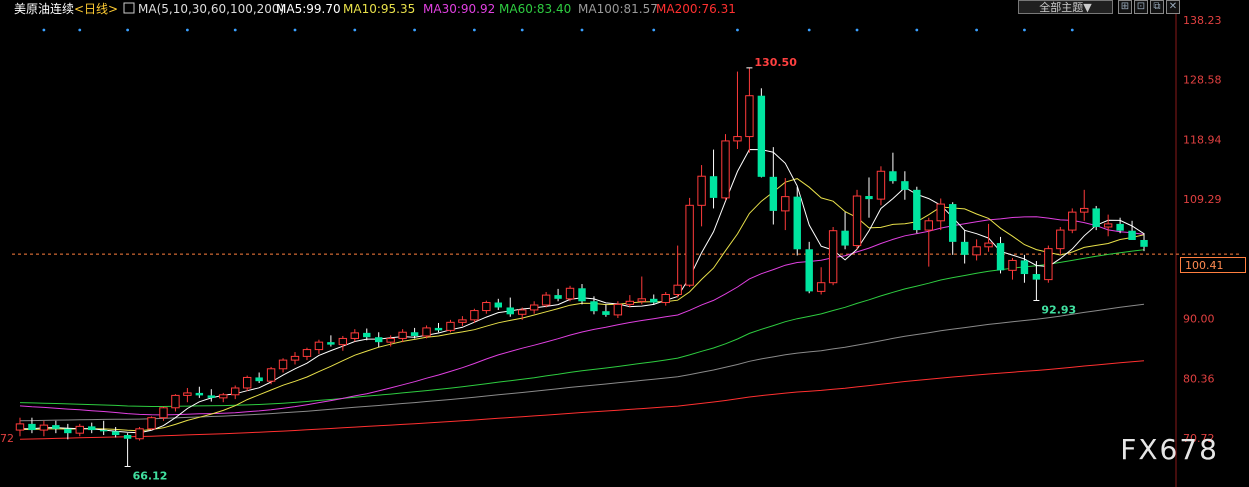 This screenshot has width=1249, height=487. Describe the element at coordinates (96, 9) in the screenshot. I see `chart-period: <日线>` at that location.